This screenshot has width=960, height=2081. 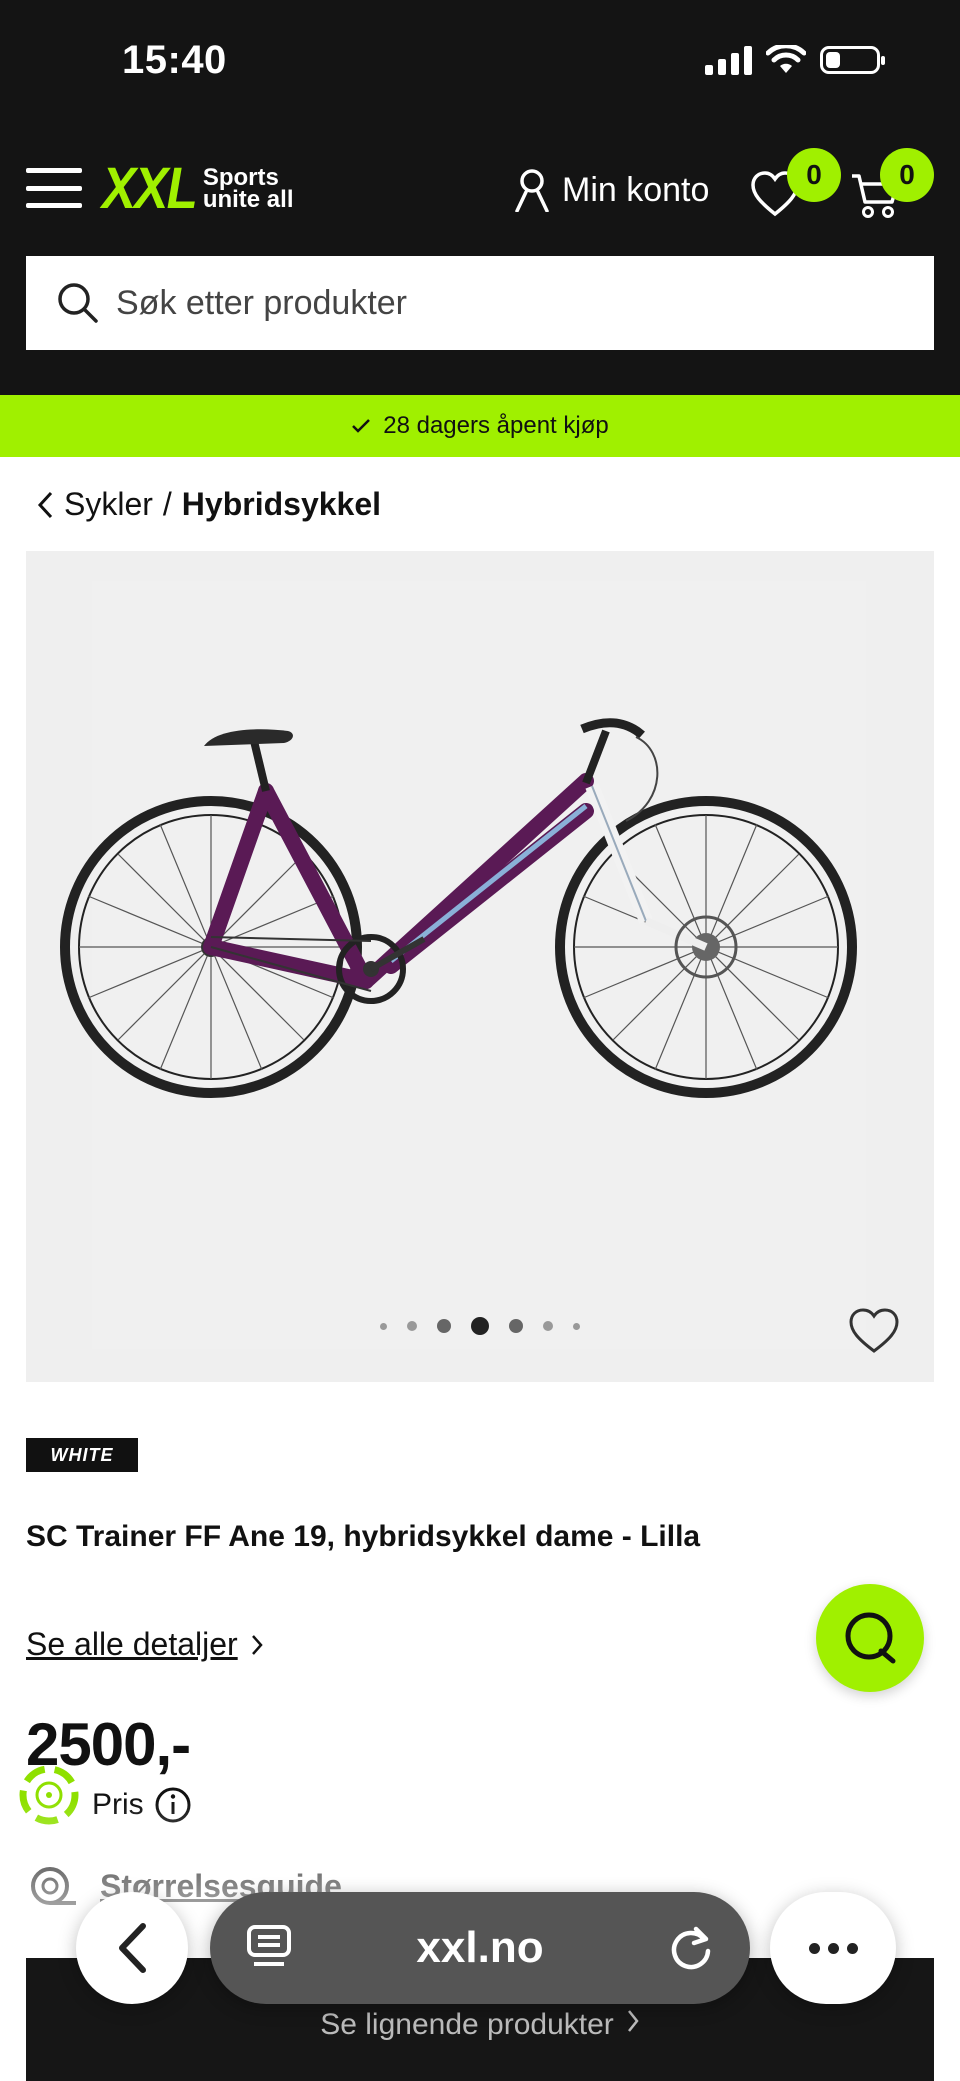 I want to click on logo-tagline: Sports unite all, so click(x=248, y=189).